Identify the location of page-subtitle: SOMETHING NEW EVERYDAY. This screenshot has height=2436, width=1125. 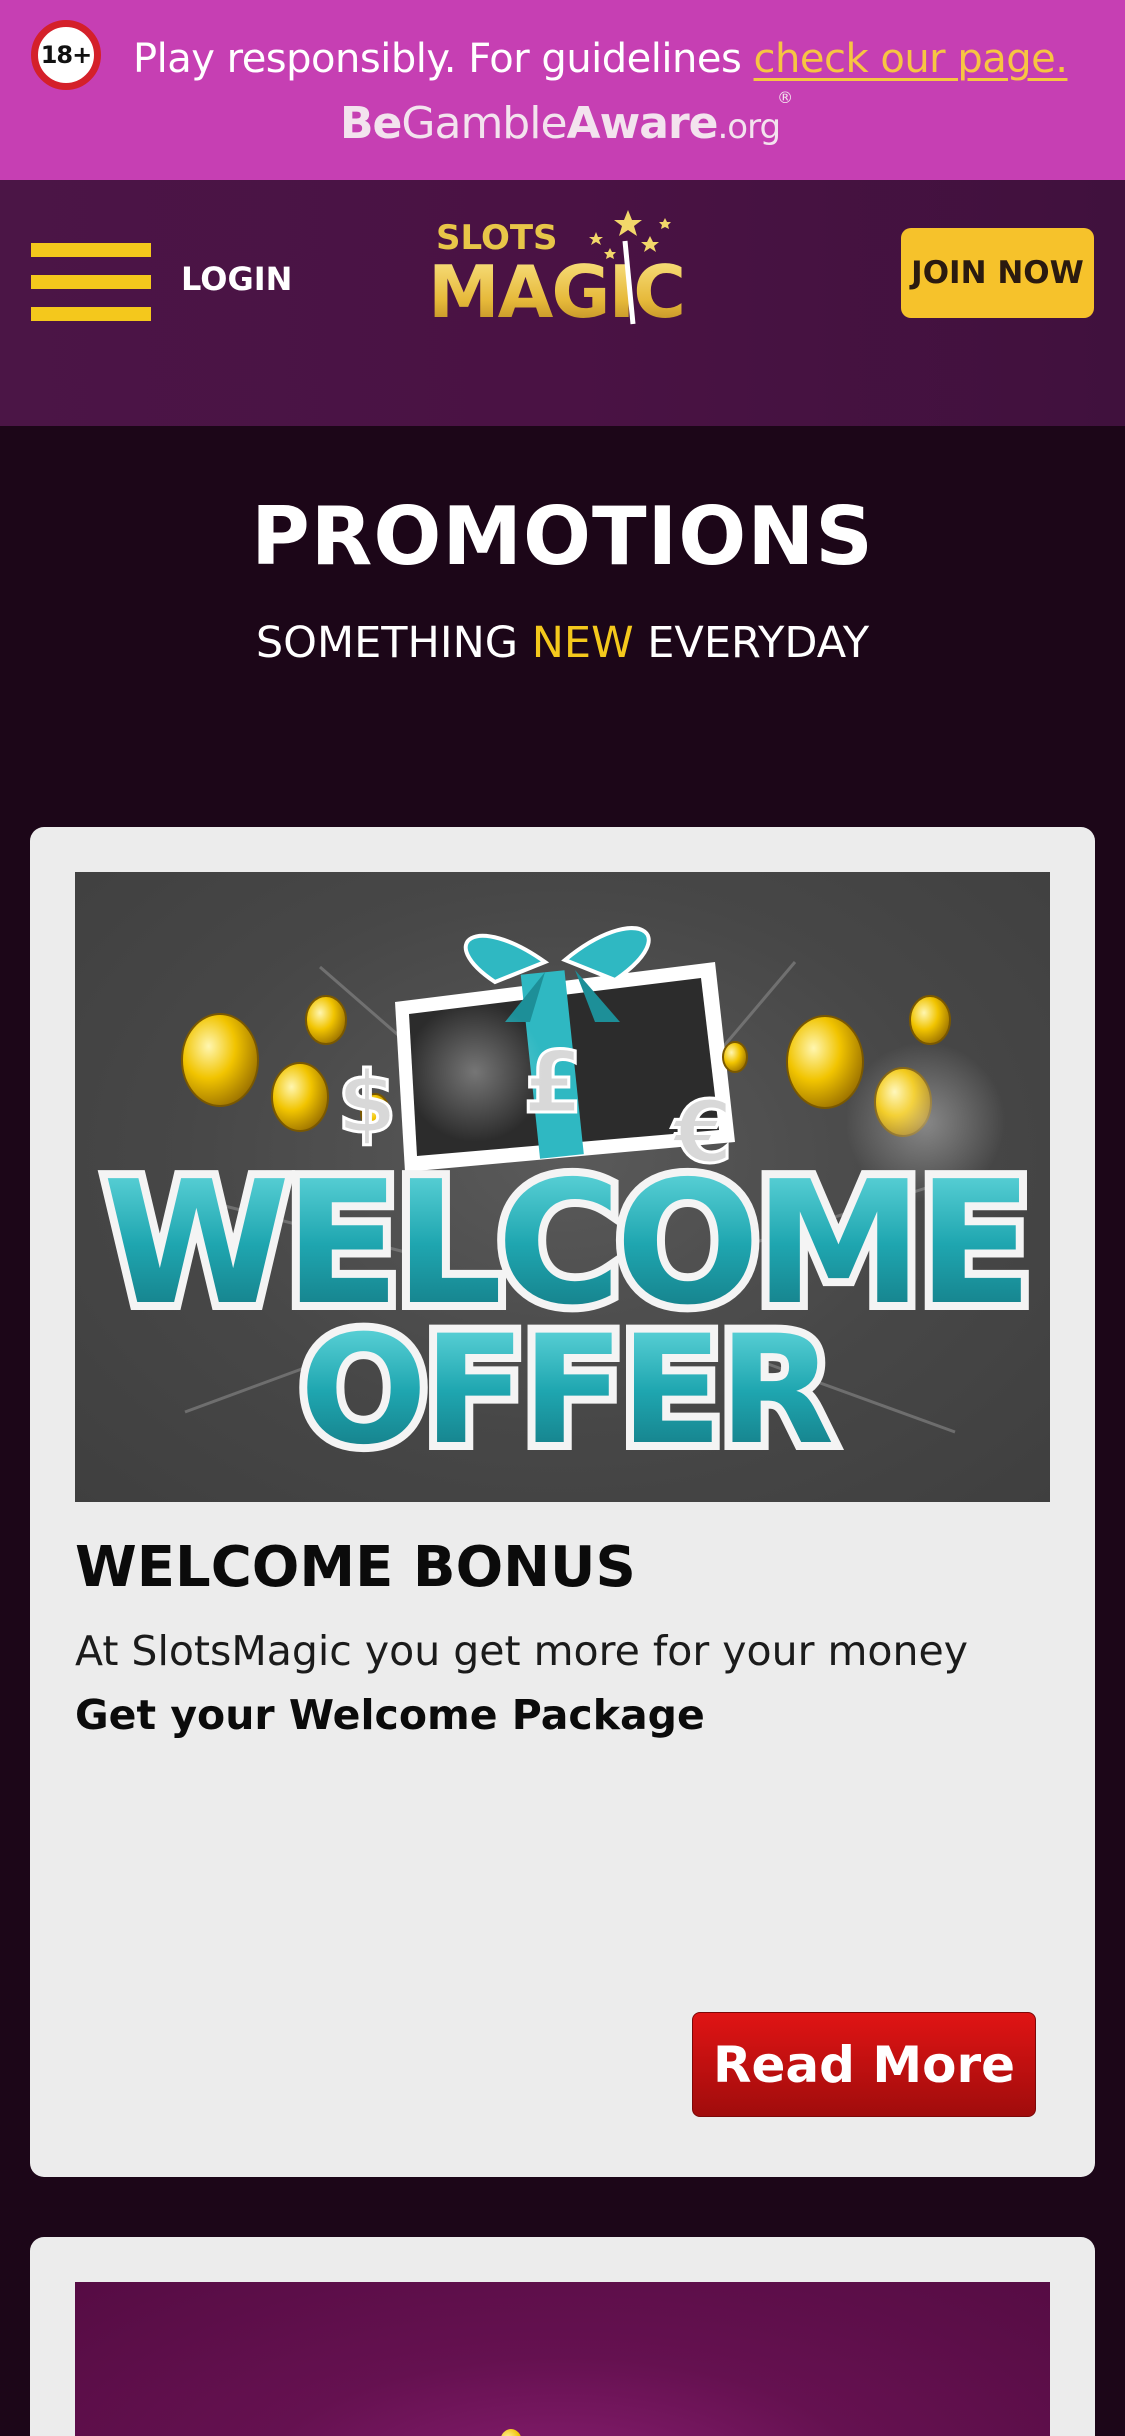
(562, 643).